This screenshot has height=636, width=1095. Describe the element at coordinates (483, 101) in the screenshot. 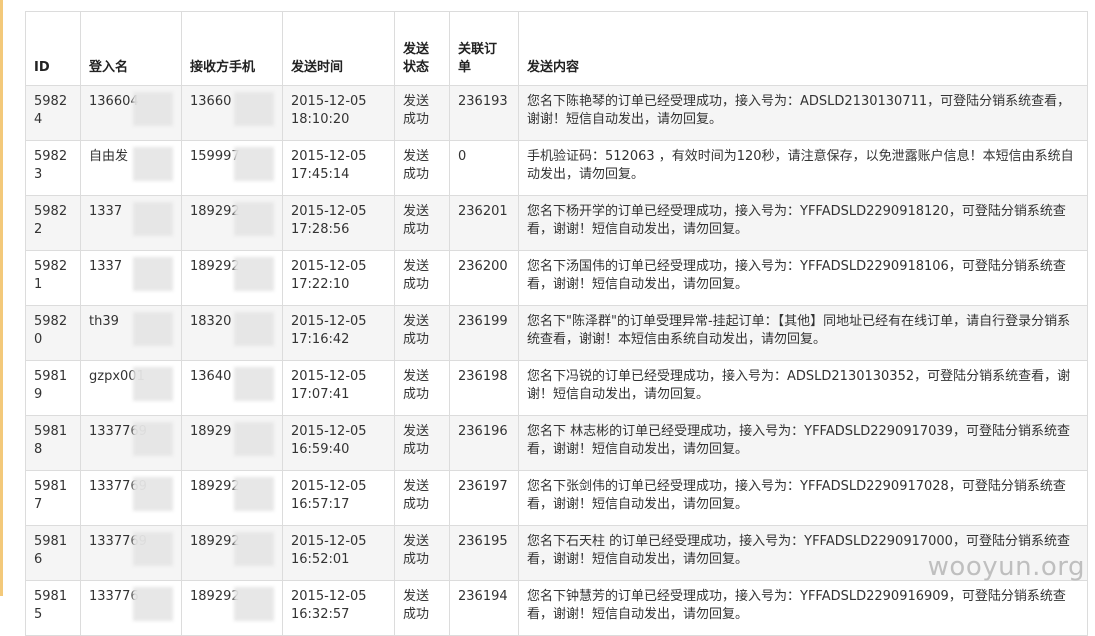

I see `cell-order-text: 236193` at that location.